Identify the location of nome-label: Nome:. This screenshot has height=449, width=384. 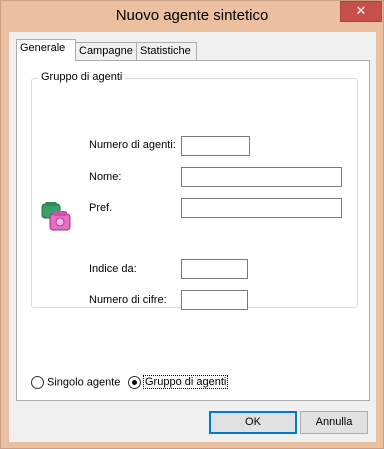
(105, 177).